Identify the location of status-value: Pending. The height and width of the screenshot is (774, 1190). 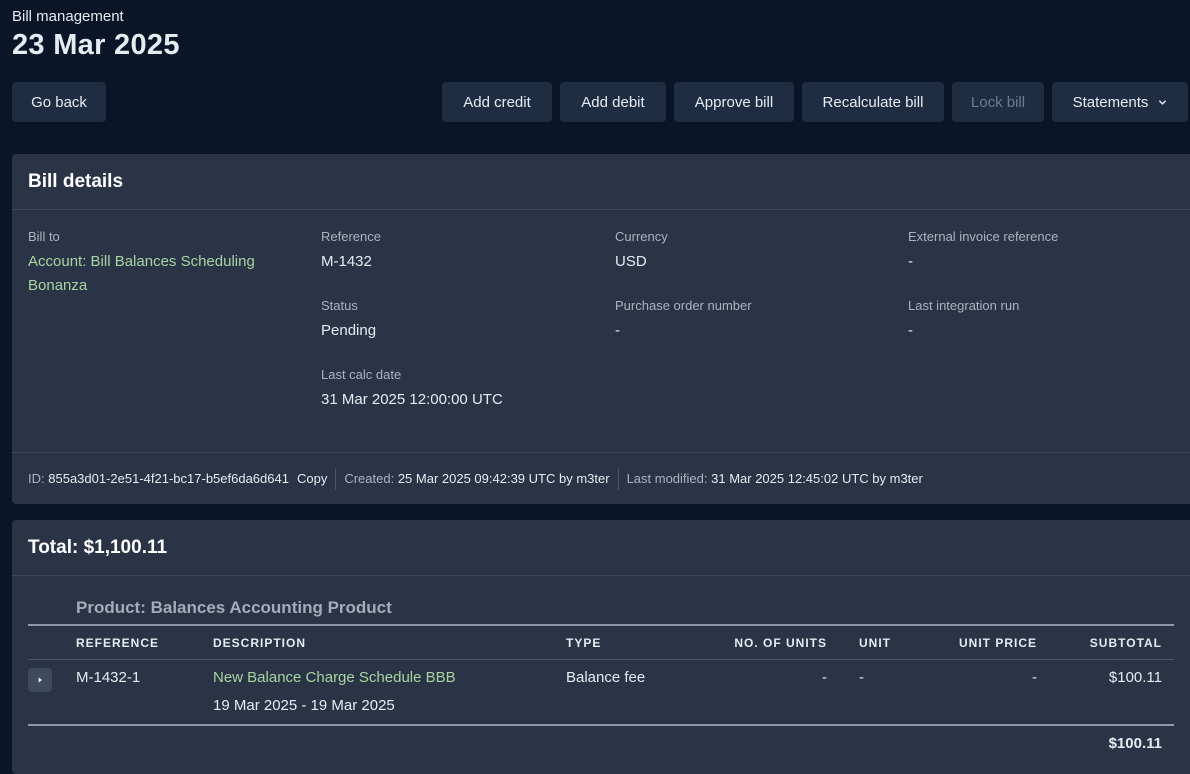
(349, 330).